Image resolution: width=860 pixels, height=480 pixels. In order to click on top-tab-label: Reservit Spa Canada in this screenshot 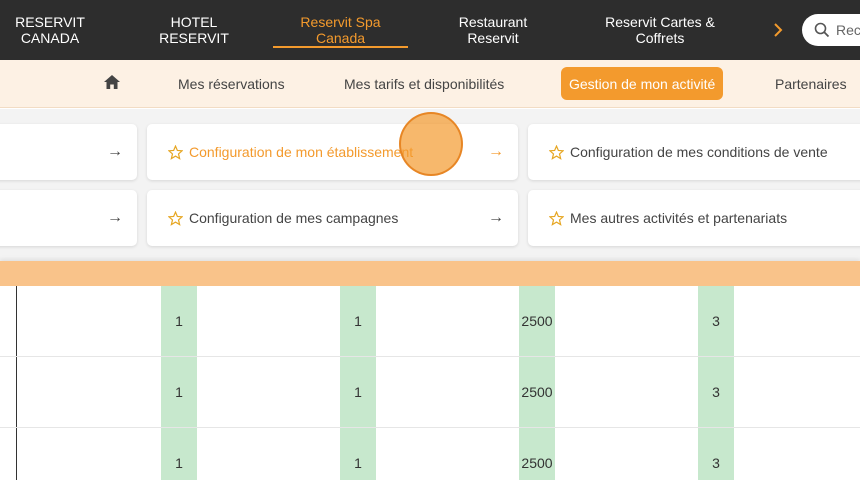, I will do `click(340, 30)`.